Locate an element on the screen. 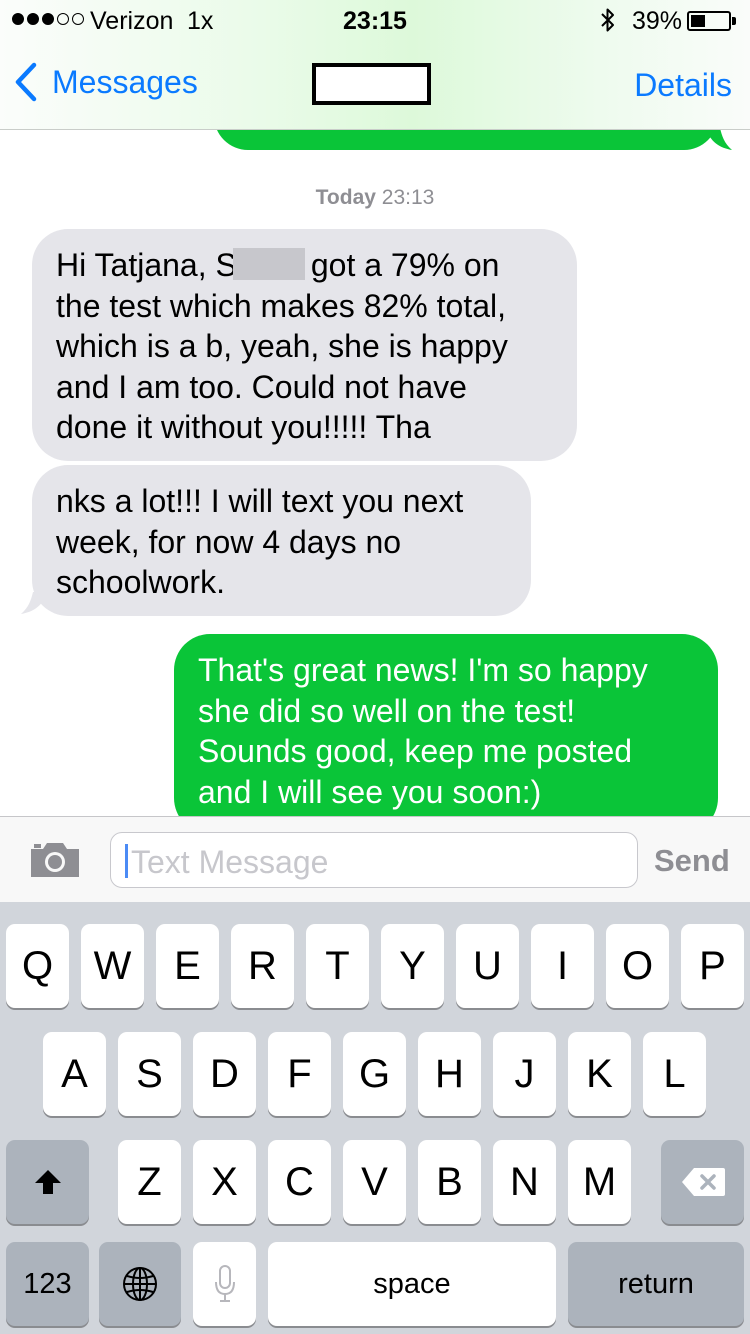 The width and height of the screenshot is (750, 1334). key-d: D is located at coordinates (224, 1074).